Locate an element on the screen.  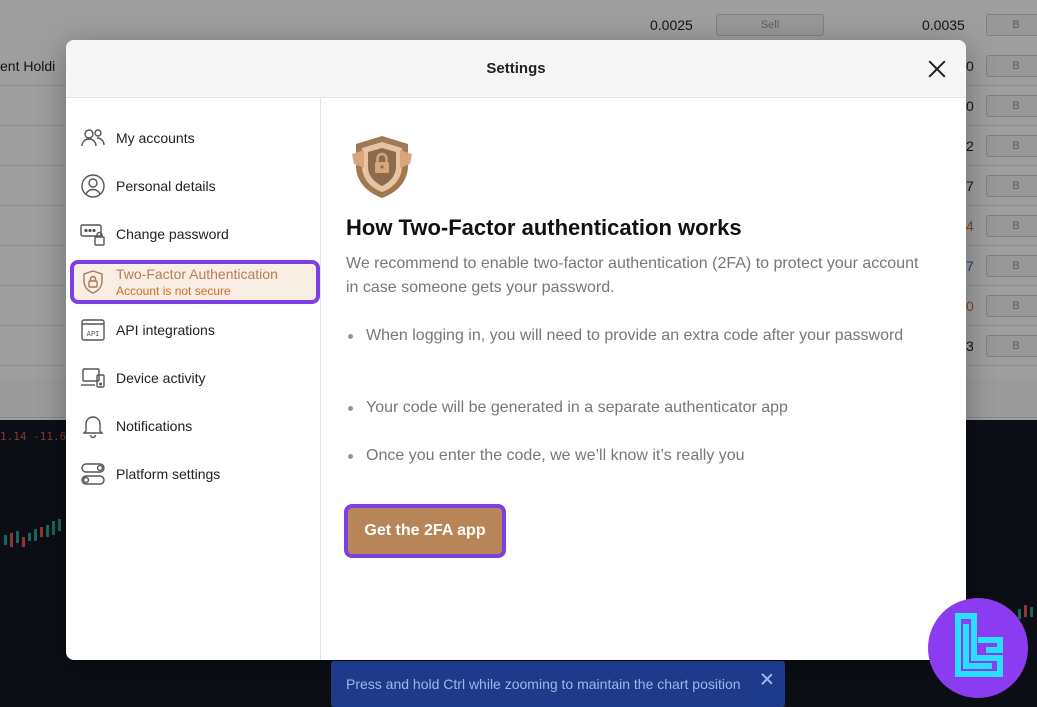
toggles-icon is located at coordinates (93, 474).